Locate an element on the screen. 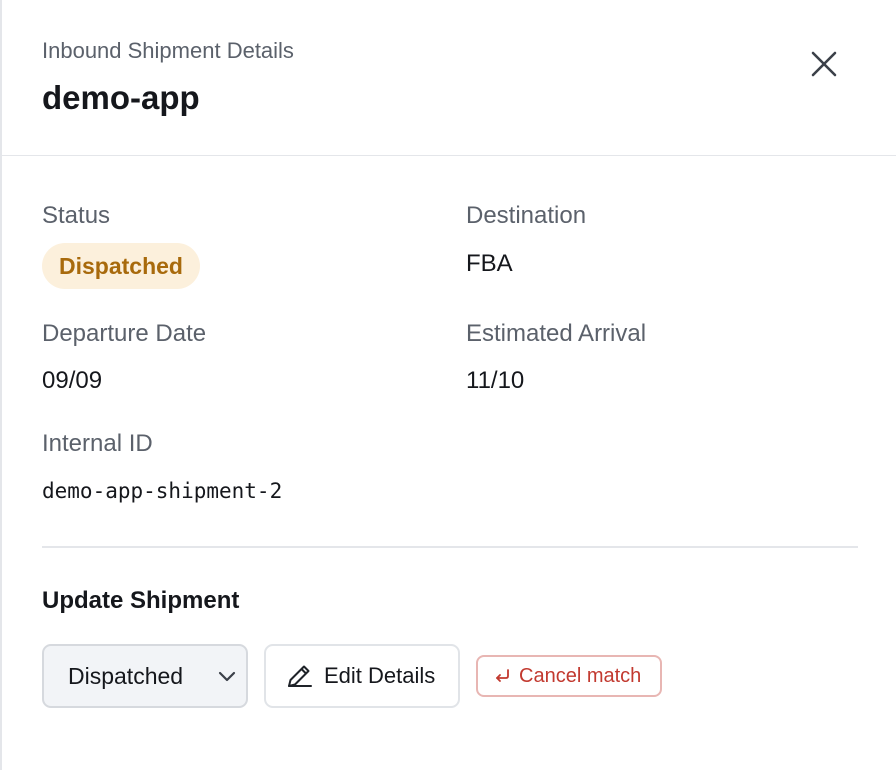  status-badge: Dispatched is located at coordinates (121, 266).